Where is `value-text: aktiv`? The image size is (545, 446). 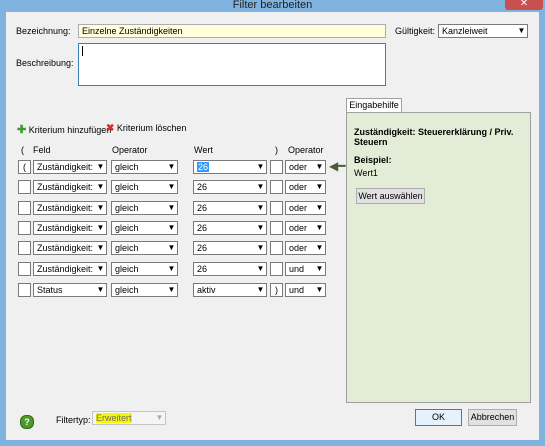 value-text: aktiv is located at coordinates (206, 290).